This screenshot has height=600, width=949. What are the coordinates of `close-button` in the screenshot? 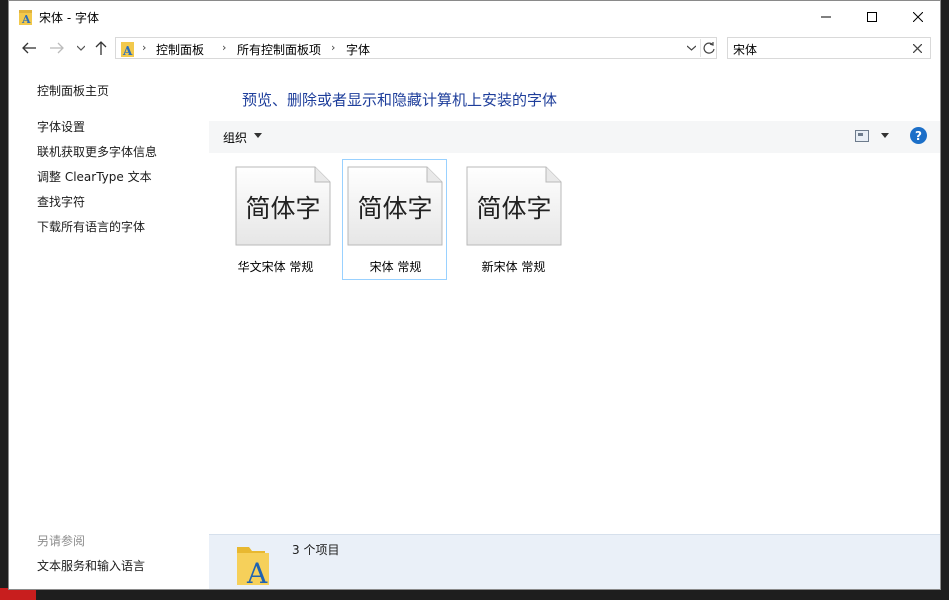 It's located at (917, 16).